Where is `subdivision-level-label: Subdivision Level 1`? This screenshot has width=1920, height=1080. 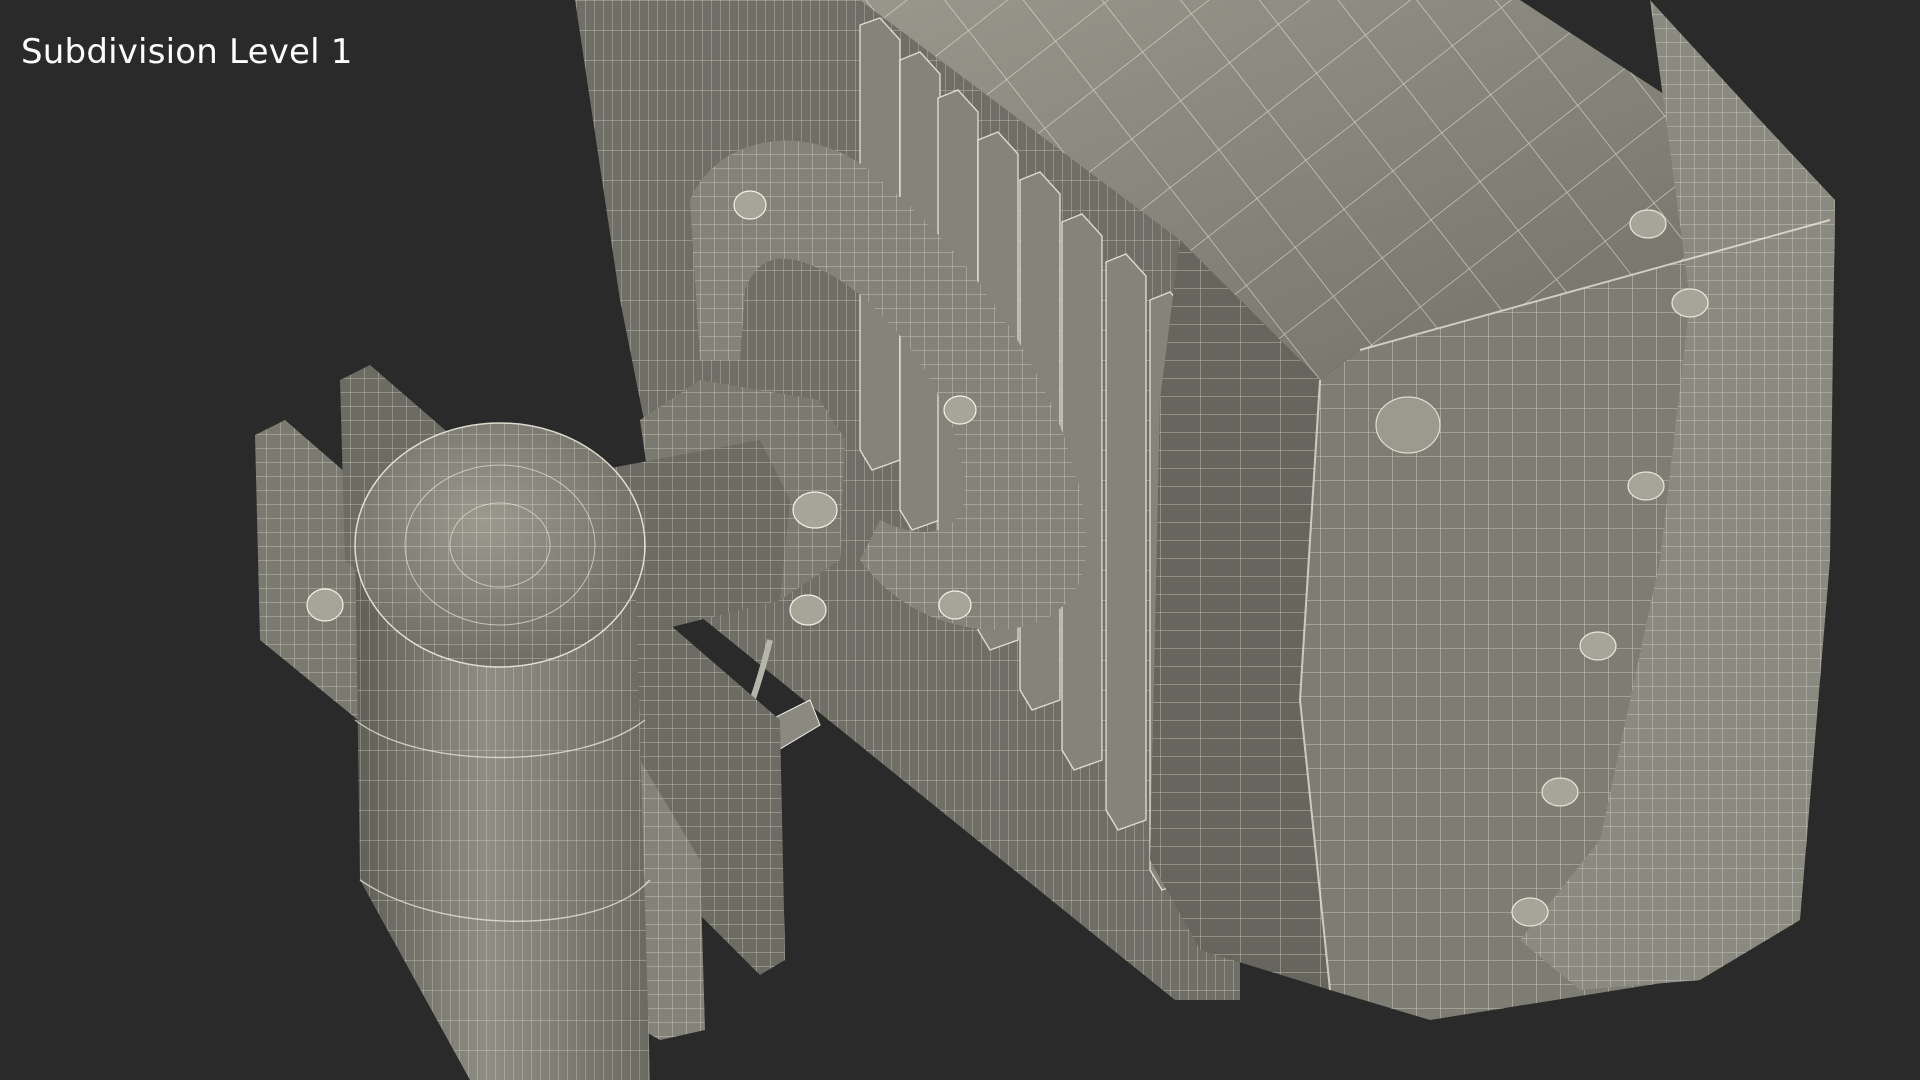 subdivision-level-label: Subdivision Level 1 is located at coordinates (187, 52).